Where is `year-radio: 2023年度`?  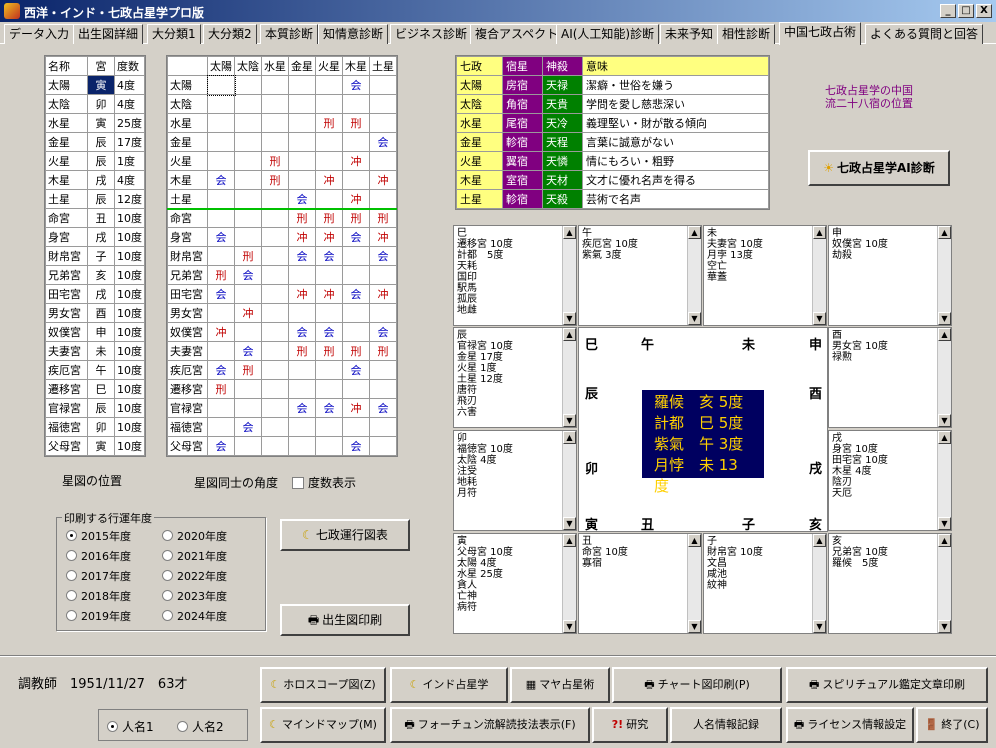
year-radio: 2023年度 is located at coordinates (194, 596).